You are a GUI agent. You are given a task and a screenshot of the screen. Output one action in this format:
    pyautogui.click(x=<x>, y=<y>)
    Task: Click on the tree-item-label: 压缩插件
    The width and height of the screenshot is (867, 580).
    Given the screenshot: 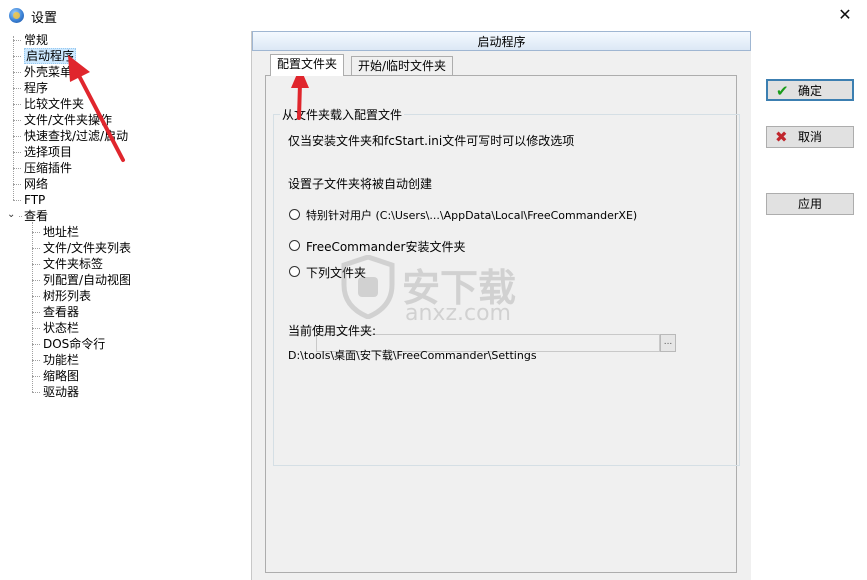 What is the action you would take?
    pyautogui.click(x=48, y=168)
    